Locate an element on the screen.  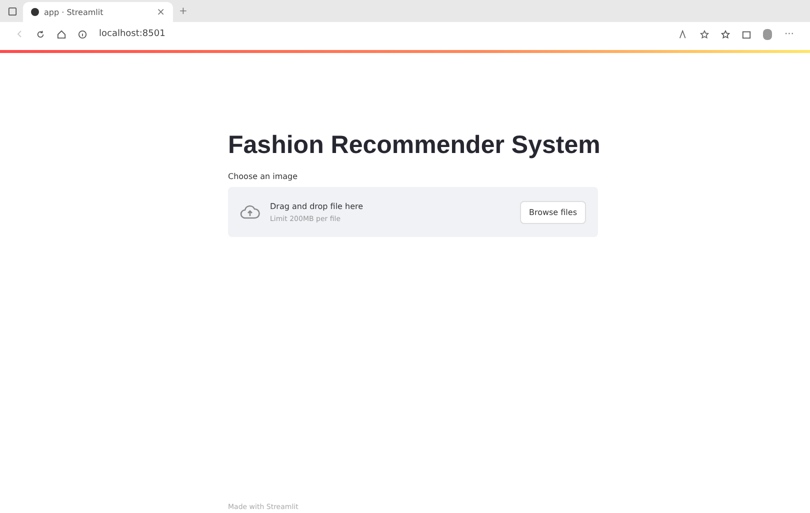
browser-tab: app · Streamlit × is located at coordinates (98, 12).